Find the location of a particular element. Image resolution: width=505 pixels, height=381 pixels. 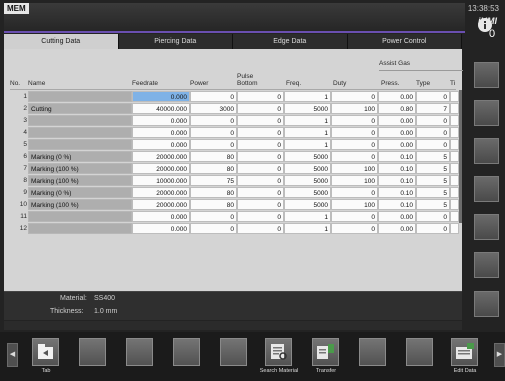

tab-softkey is located at coordinates (45, 352).